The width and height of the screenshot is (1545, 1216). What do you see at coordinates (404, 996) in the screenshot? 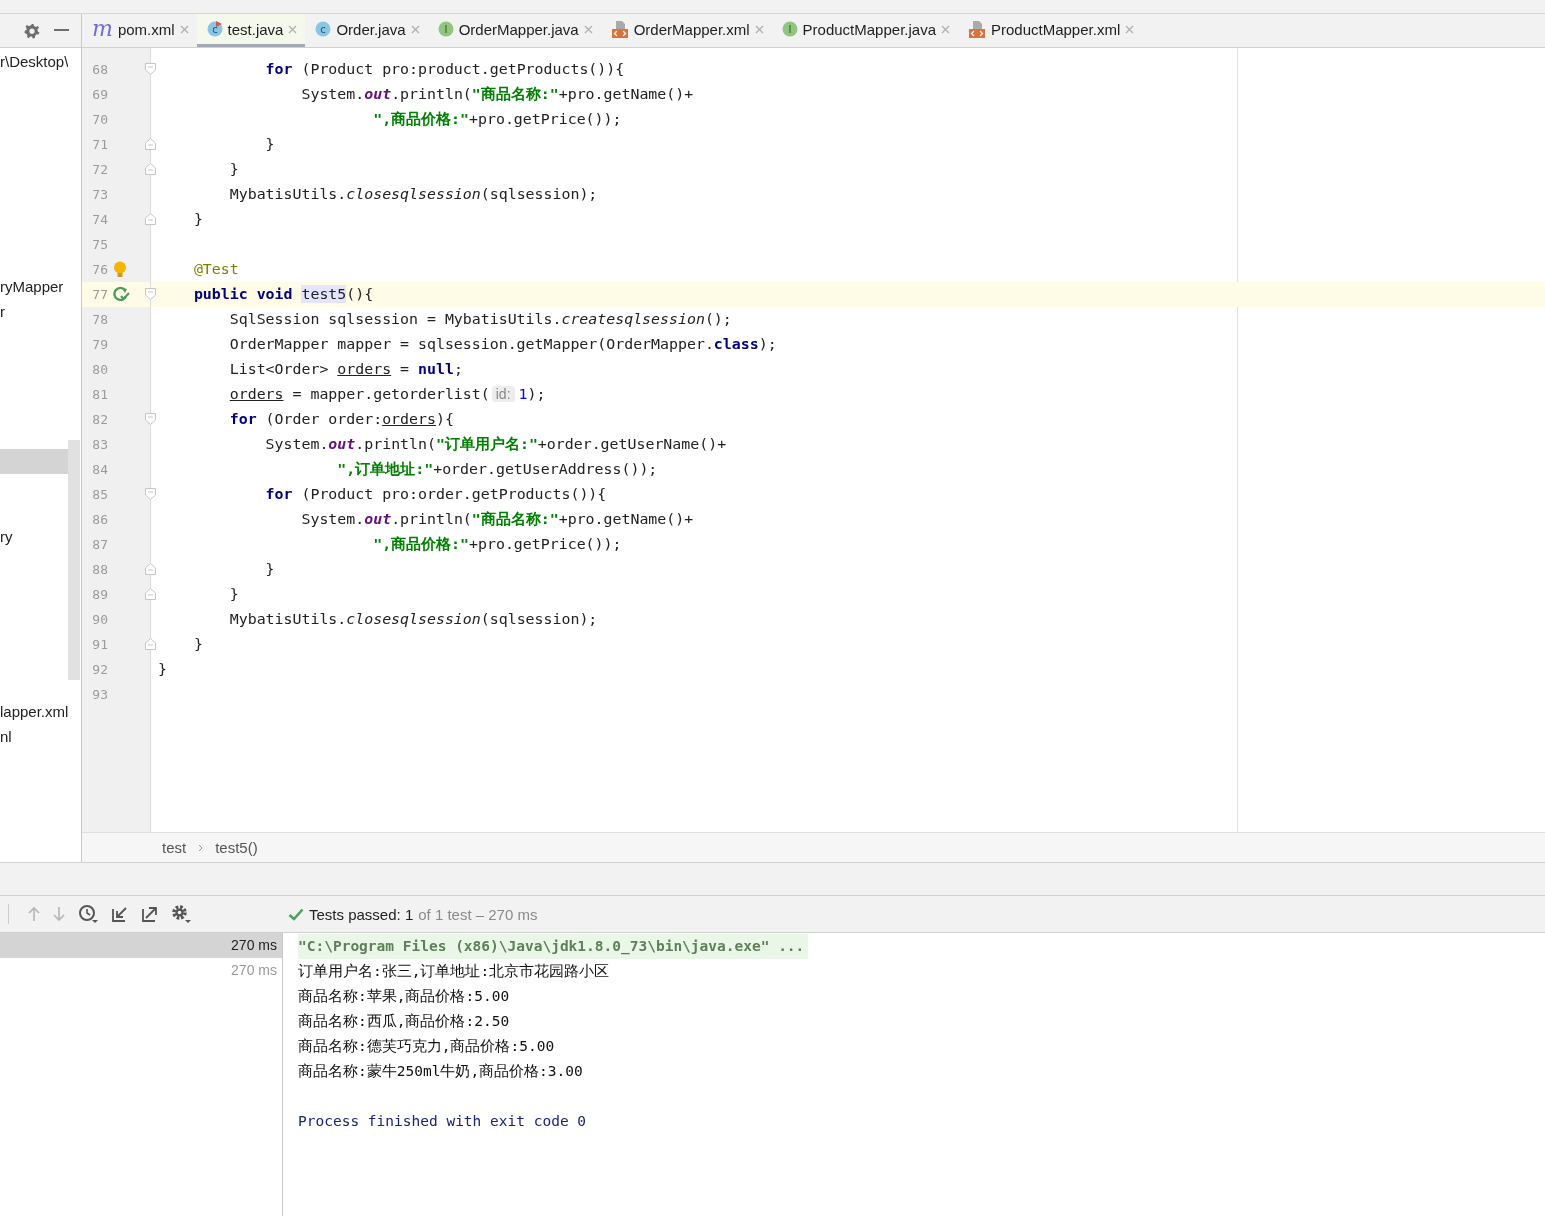
I see `console-output-line: 商品名称:苹果,商品价格:5.00` at bounding box center [404, 996].